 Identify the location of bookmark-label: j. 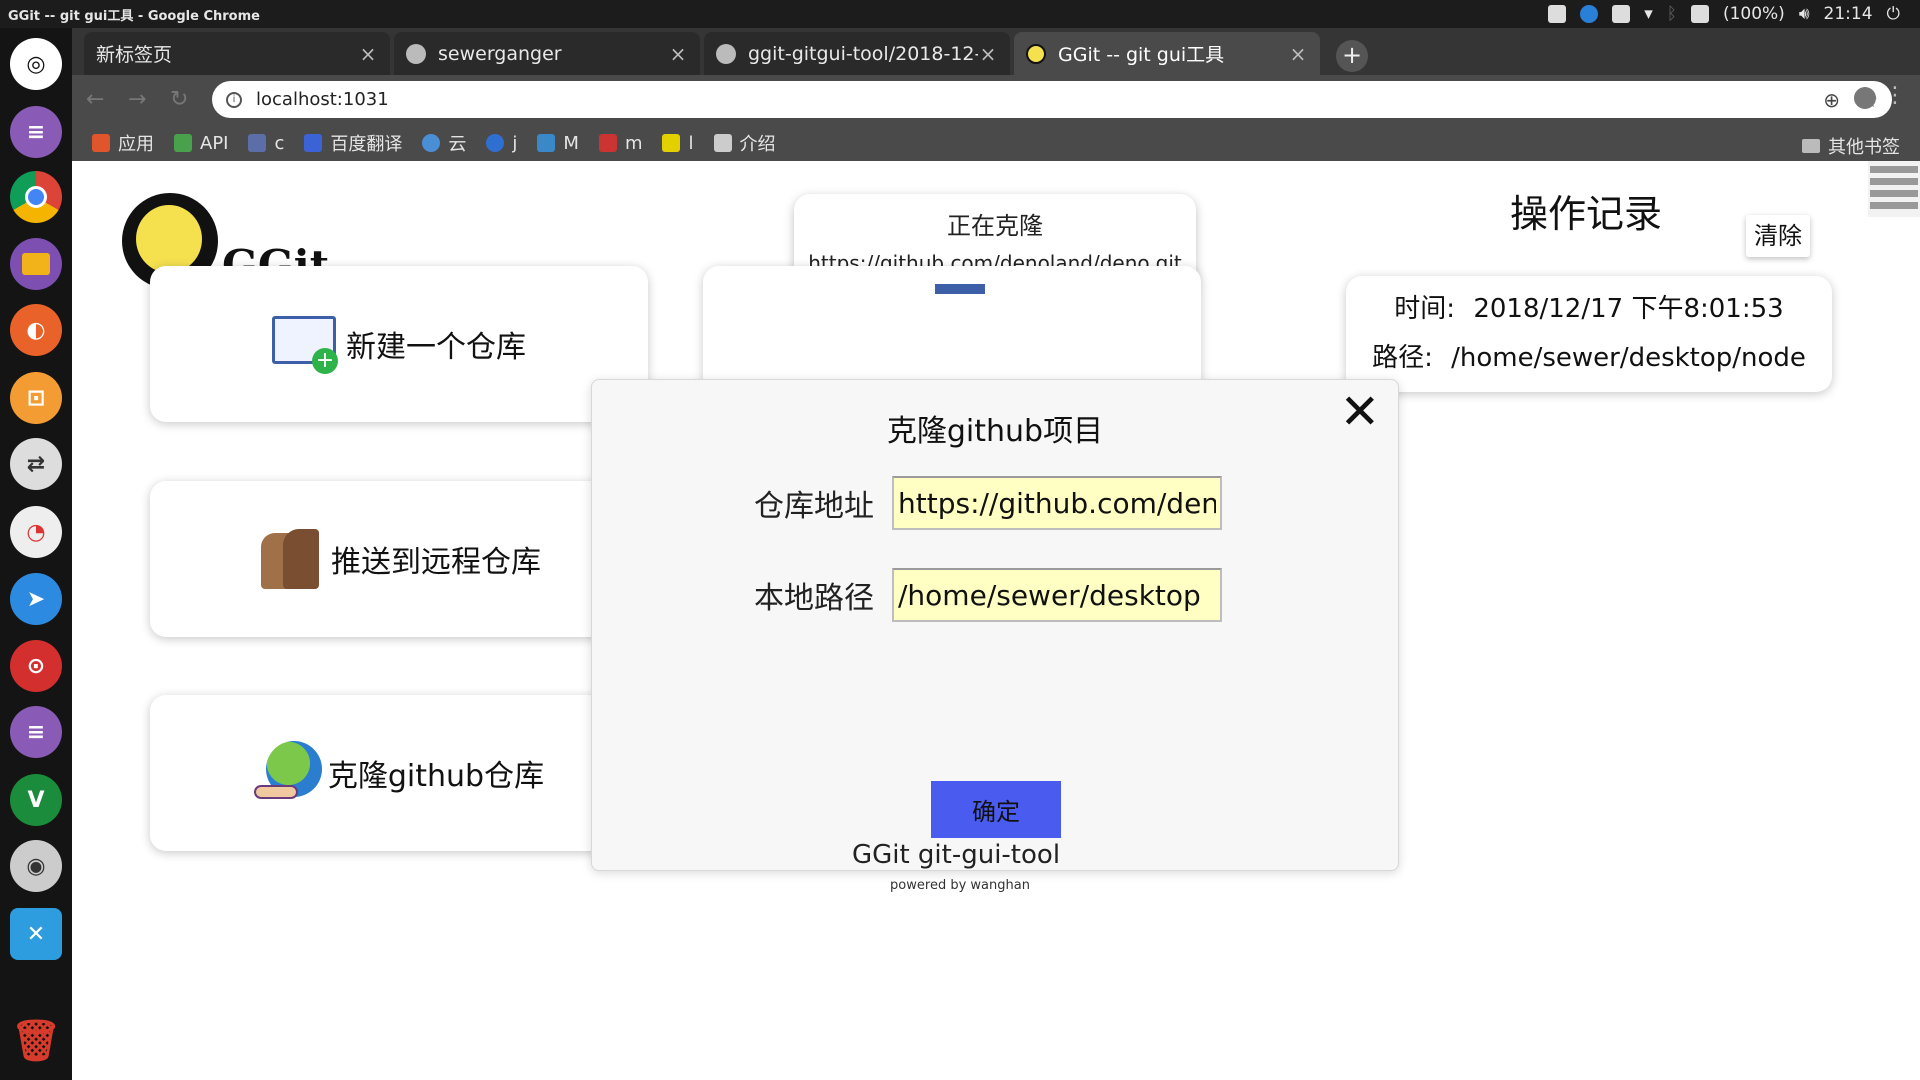
(515, 143).